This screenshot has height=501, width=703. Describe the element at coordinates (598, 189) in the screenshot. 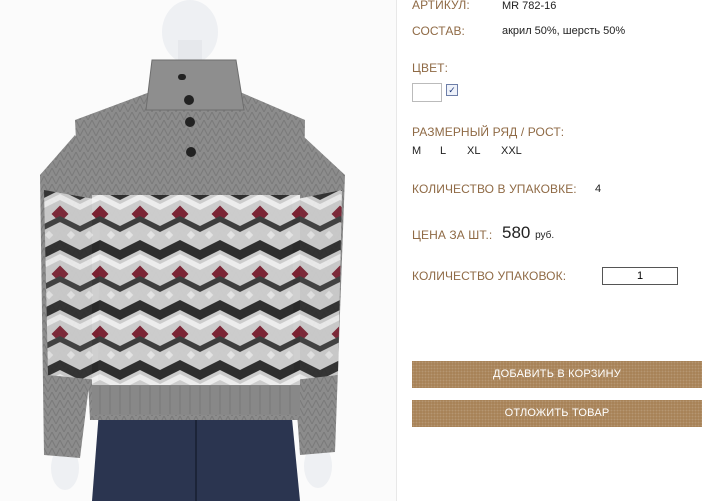

I see `pack-qty-value: 4` at that location.